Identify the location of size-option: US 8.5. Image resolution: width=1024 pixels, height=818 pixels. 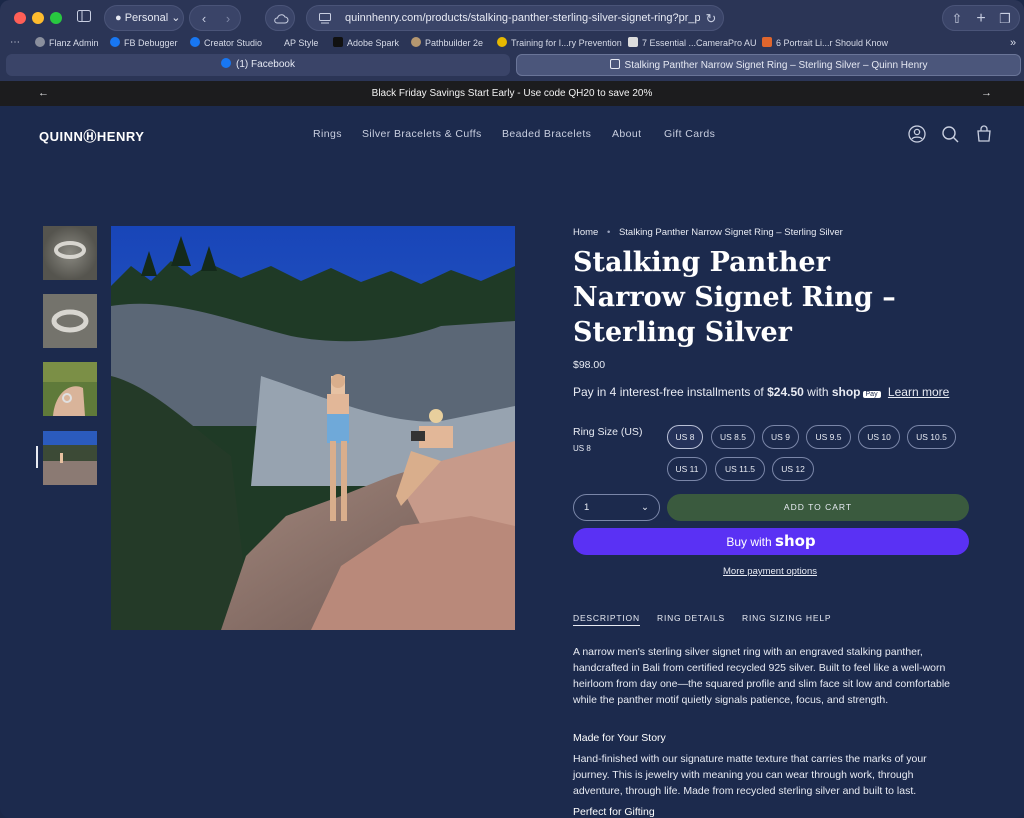
(733, 437).